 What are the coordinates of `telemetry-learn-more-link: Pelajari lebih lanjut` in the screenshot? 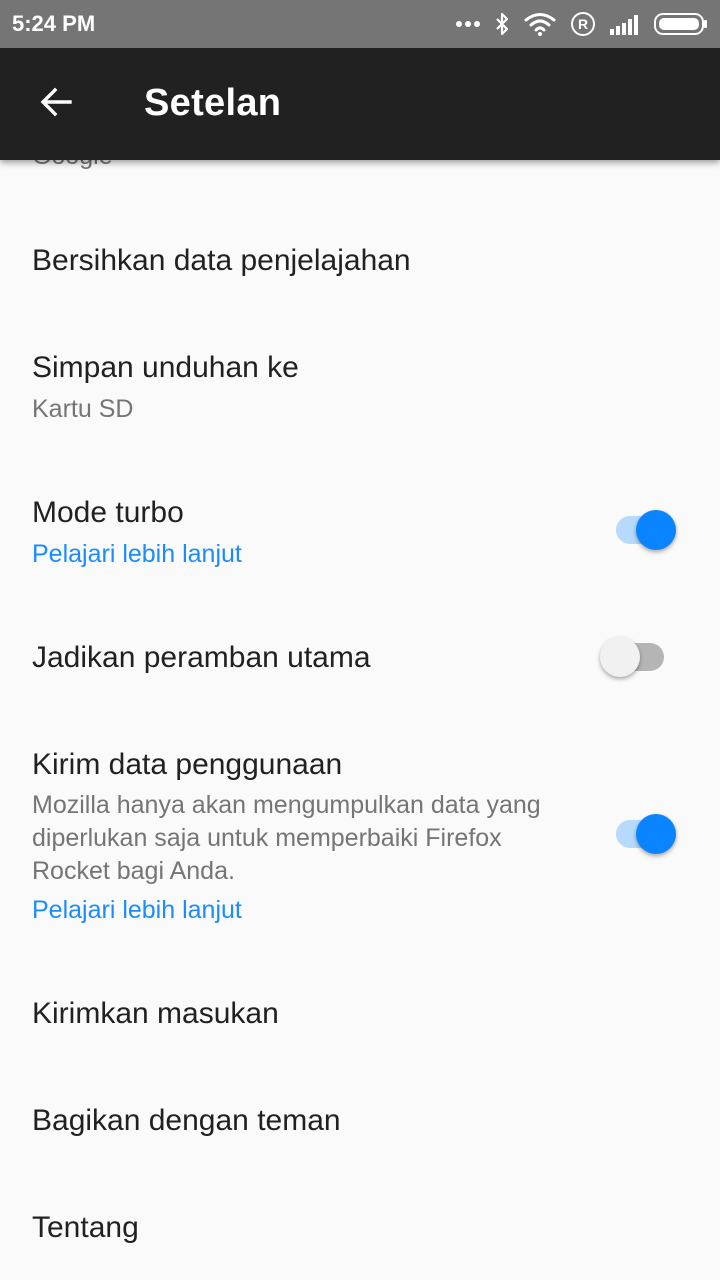 It's located at (137, 910).